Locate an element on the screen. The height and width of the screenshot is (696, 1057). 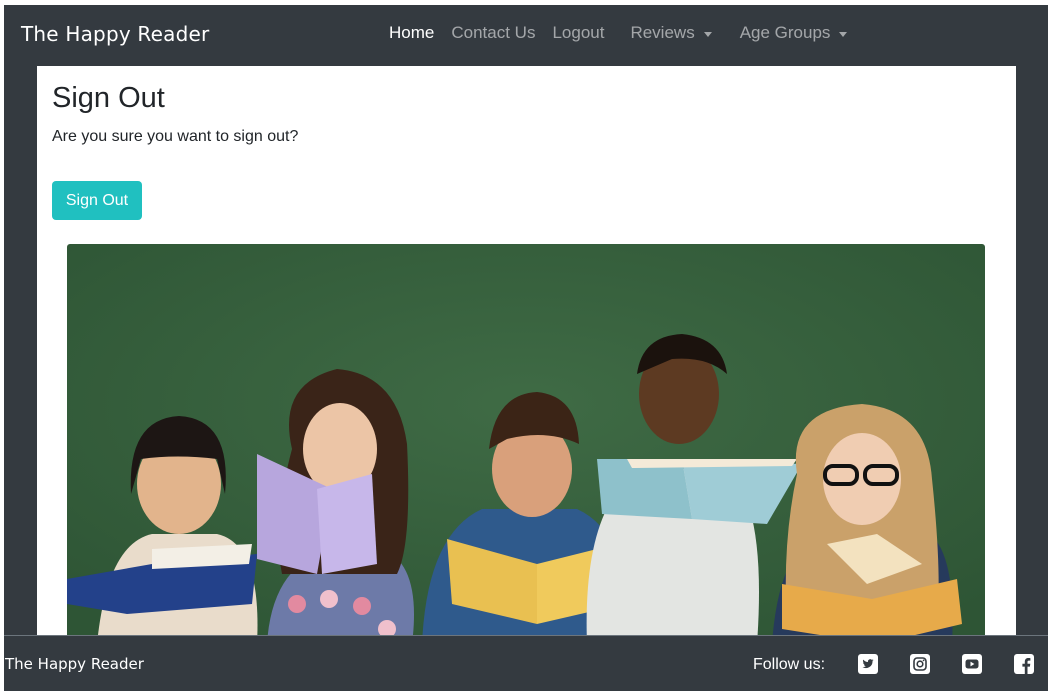
nav-logout: Logout is located at coordinates (578, 33).